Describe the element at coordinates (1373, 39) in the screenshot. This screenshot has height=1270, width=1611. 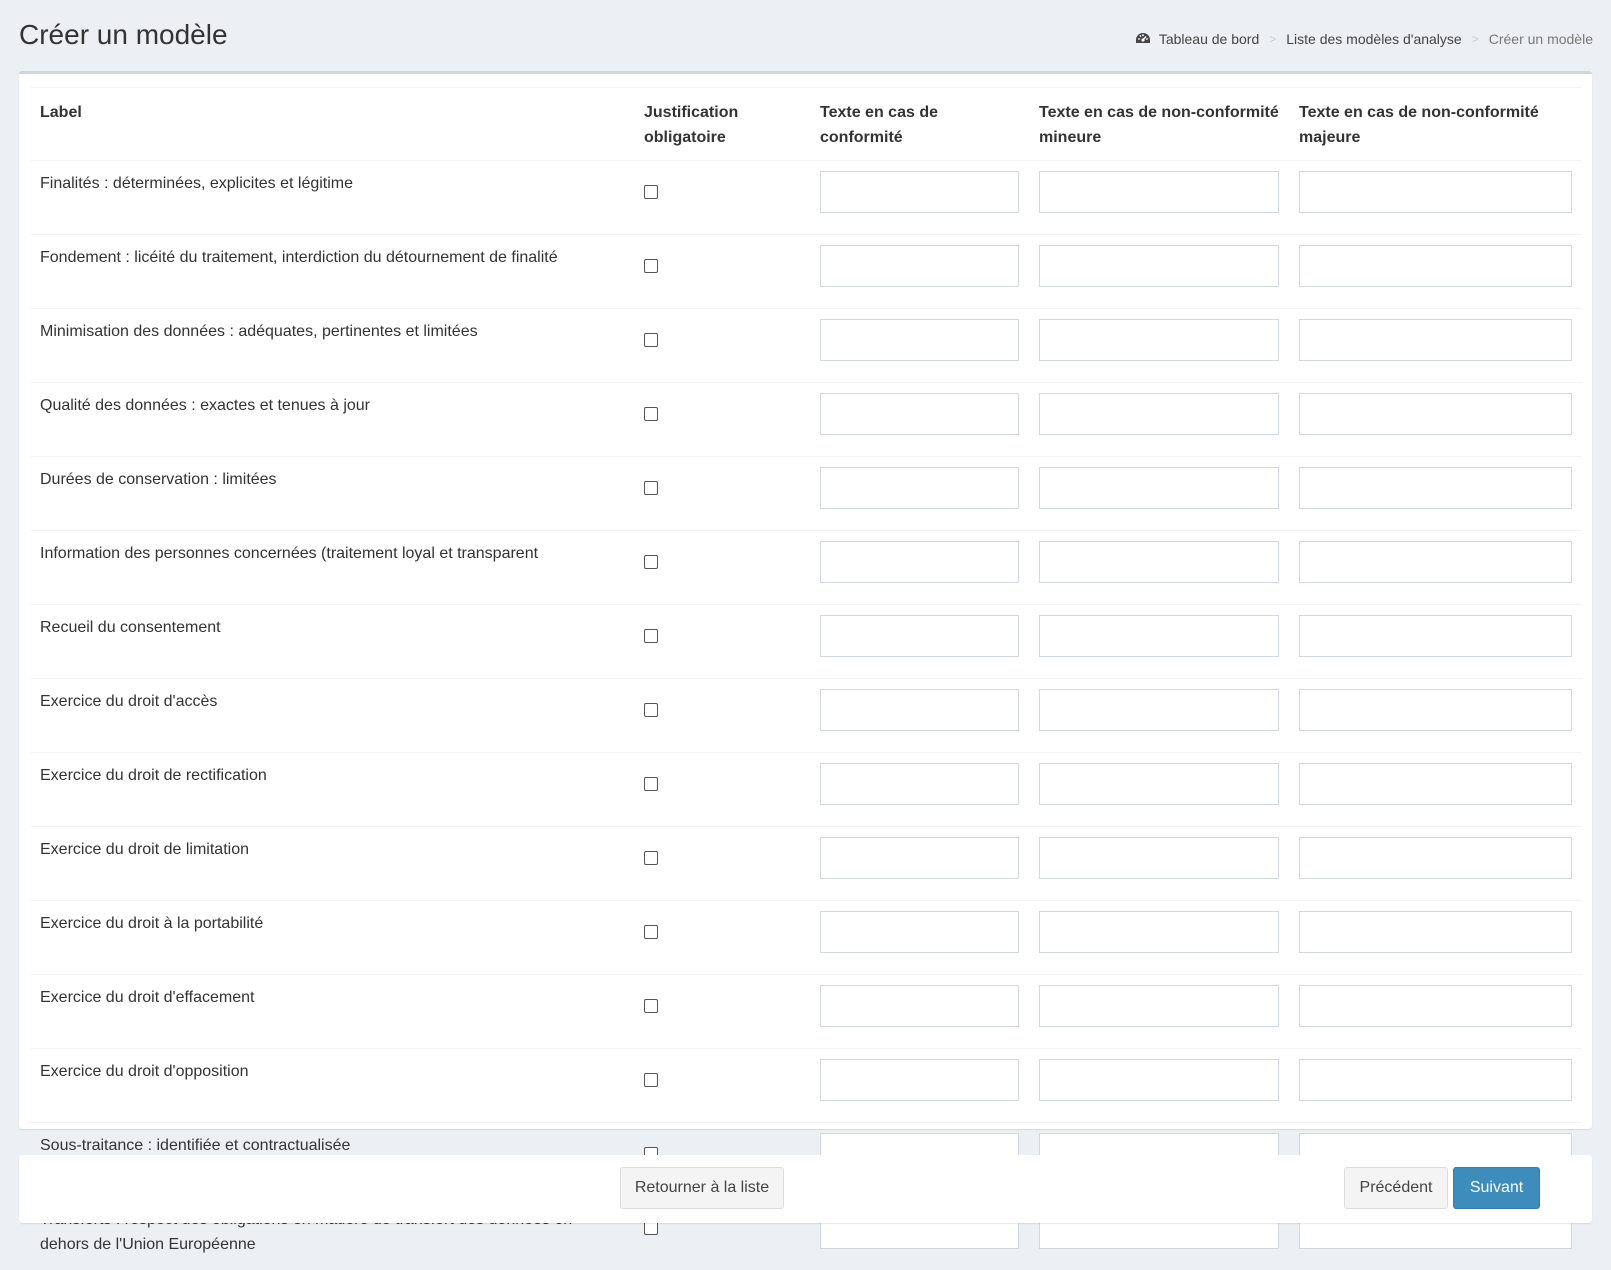
I see `breadcrumb-models-list-link: Liste des modèles d'analyse` at that location.